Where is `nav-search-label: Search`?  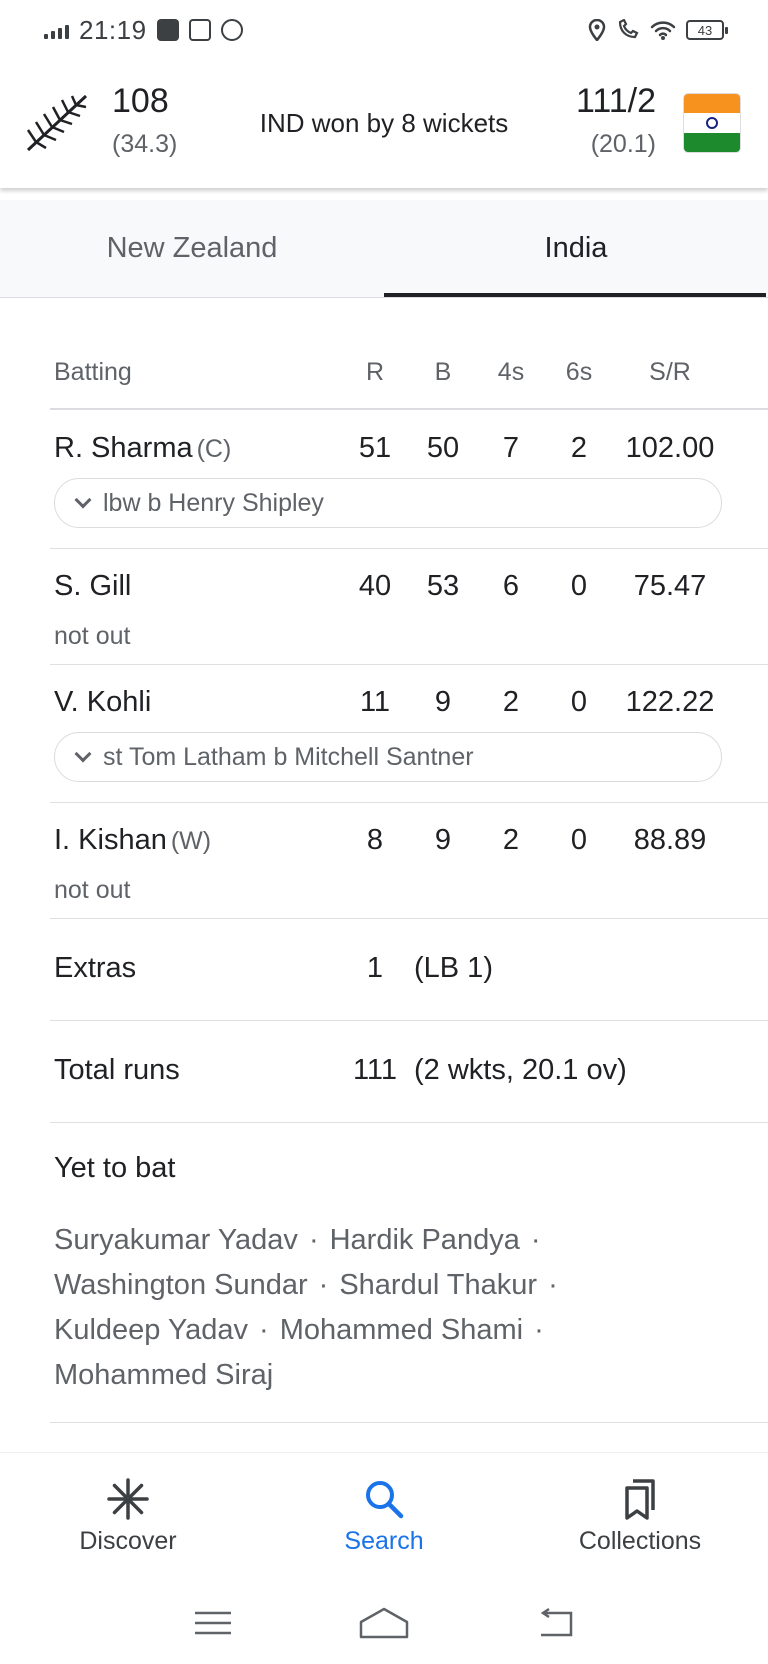
nav-search-label: Search is located at coordinates (384, 1541).